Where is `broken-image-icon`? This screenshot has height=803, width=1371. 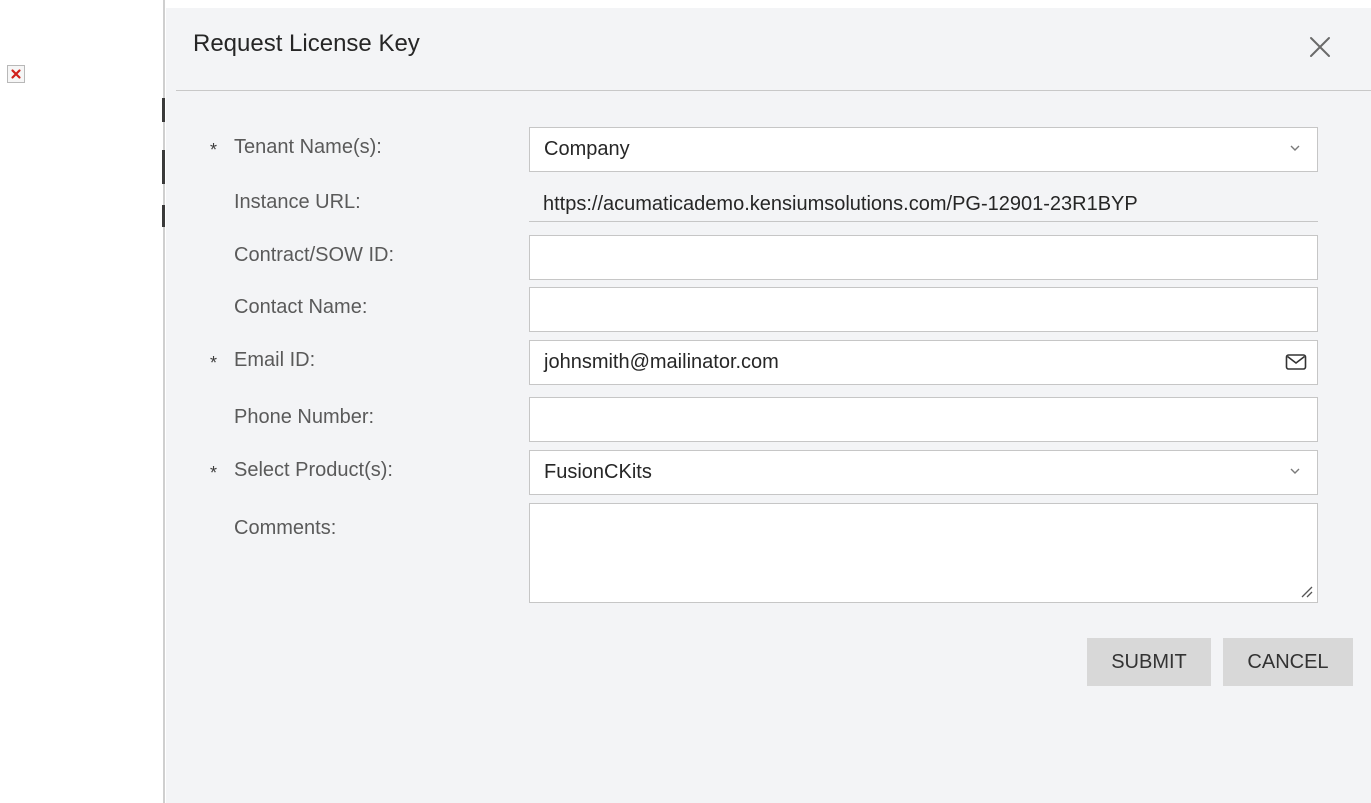
broken-image-icon is located at coordinates (16, 74).